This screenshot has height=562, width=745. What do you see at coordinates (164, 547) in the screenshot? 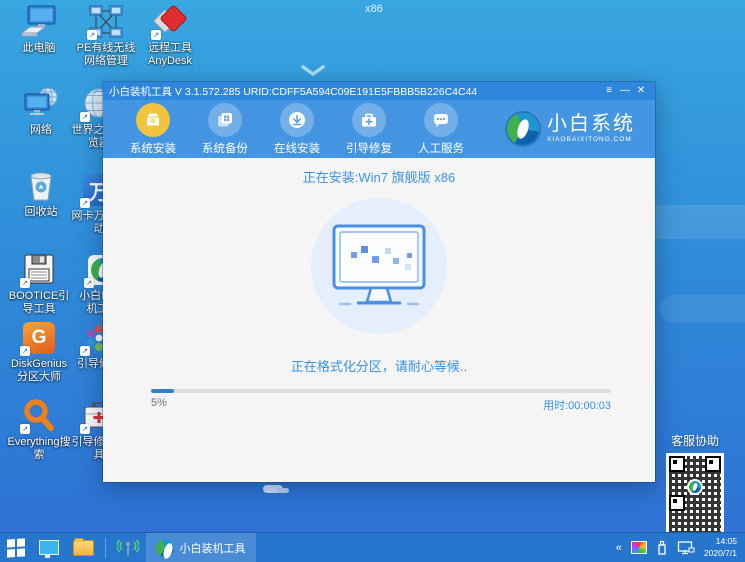
I see `xiaobai-app-icon` at bounding box center [164, 547].